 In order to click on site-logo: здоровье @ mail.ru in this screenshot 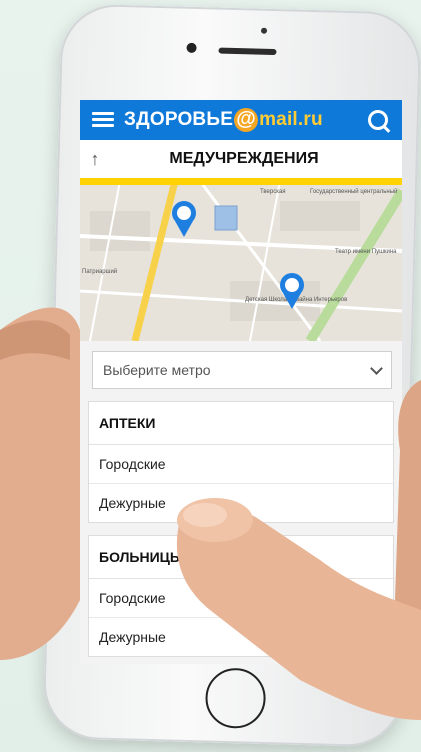, I will do `click(223, 120)`.